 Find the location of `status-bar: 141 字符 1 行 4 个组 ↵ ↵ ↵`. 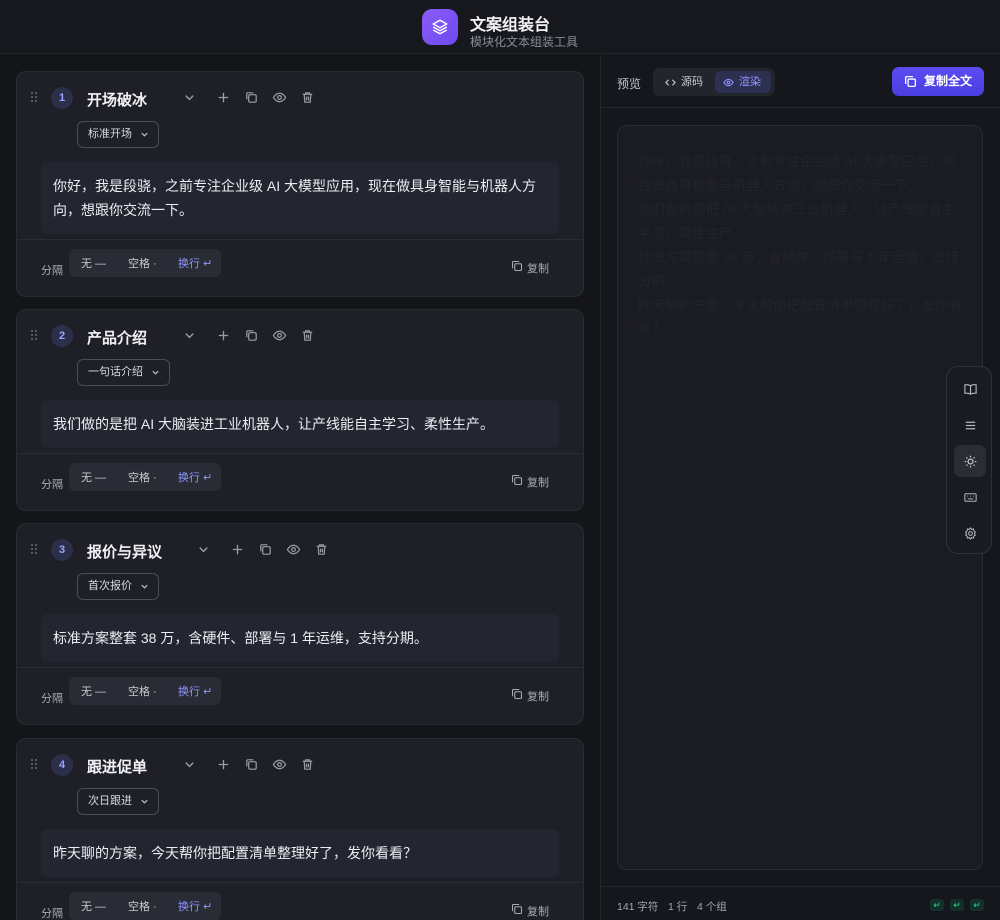

status-bar: 141 字符 1 行 4 个组 ↵ ↵ ↵ is located at coordinates (800, 903).